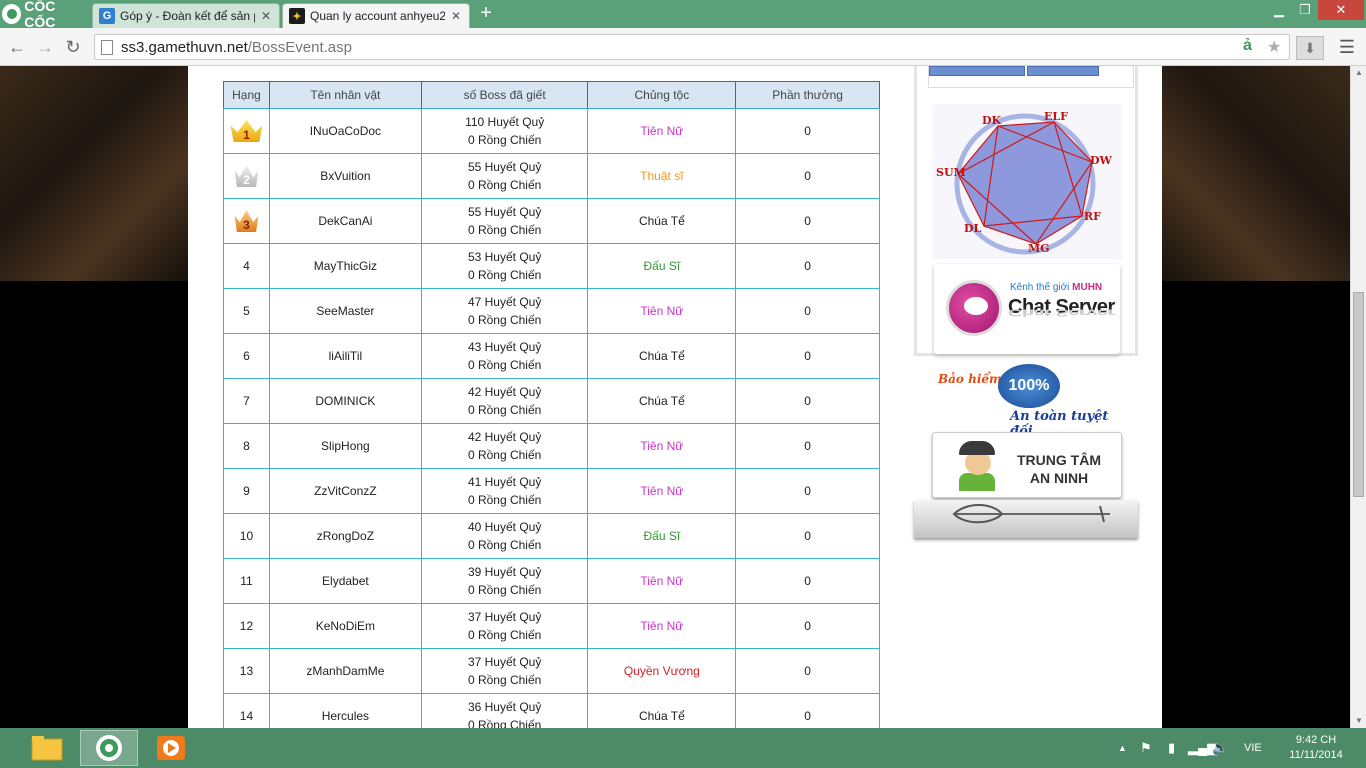 The image size is (1366, 768). I want to click on rank-cell: 10, so click(246, 536).